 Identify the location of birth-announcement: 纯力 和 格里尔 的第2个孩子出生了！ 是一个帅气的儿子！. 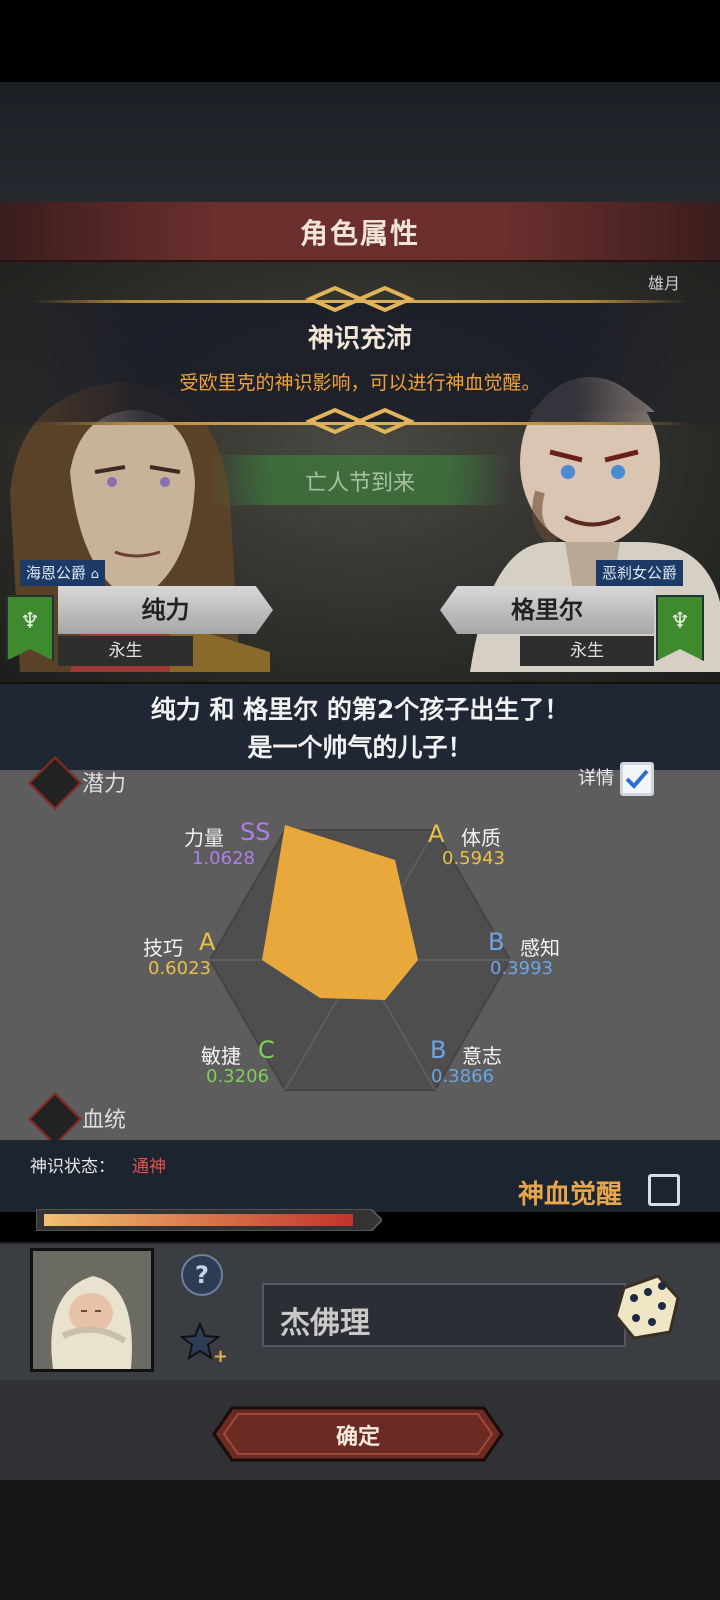
(360, 727).